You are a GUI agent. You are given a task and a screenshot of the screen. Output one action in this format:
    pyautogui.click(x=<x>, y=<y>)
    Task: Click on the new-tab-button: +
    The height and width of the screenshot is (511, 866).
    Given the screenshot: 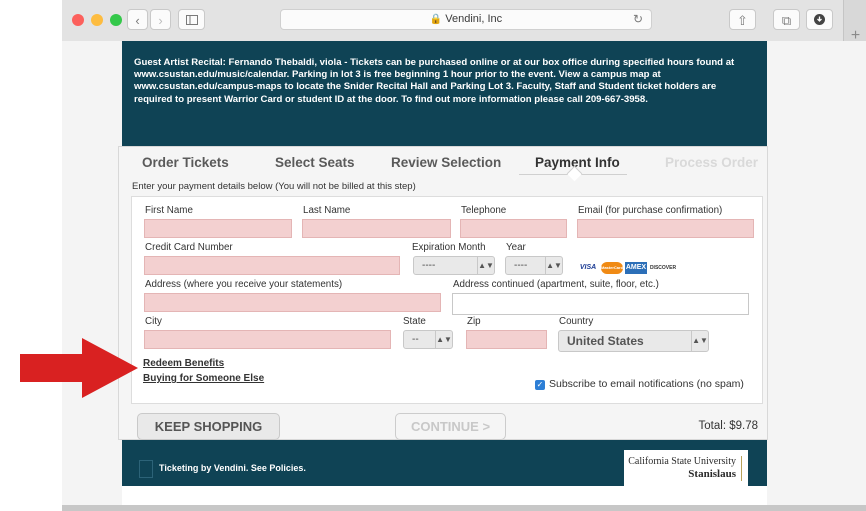 What is the action you would take?
    pyautogui.click(x=854, y=22)
    